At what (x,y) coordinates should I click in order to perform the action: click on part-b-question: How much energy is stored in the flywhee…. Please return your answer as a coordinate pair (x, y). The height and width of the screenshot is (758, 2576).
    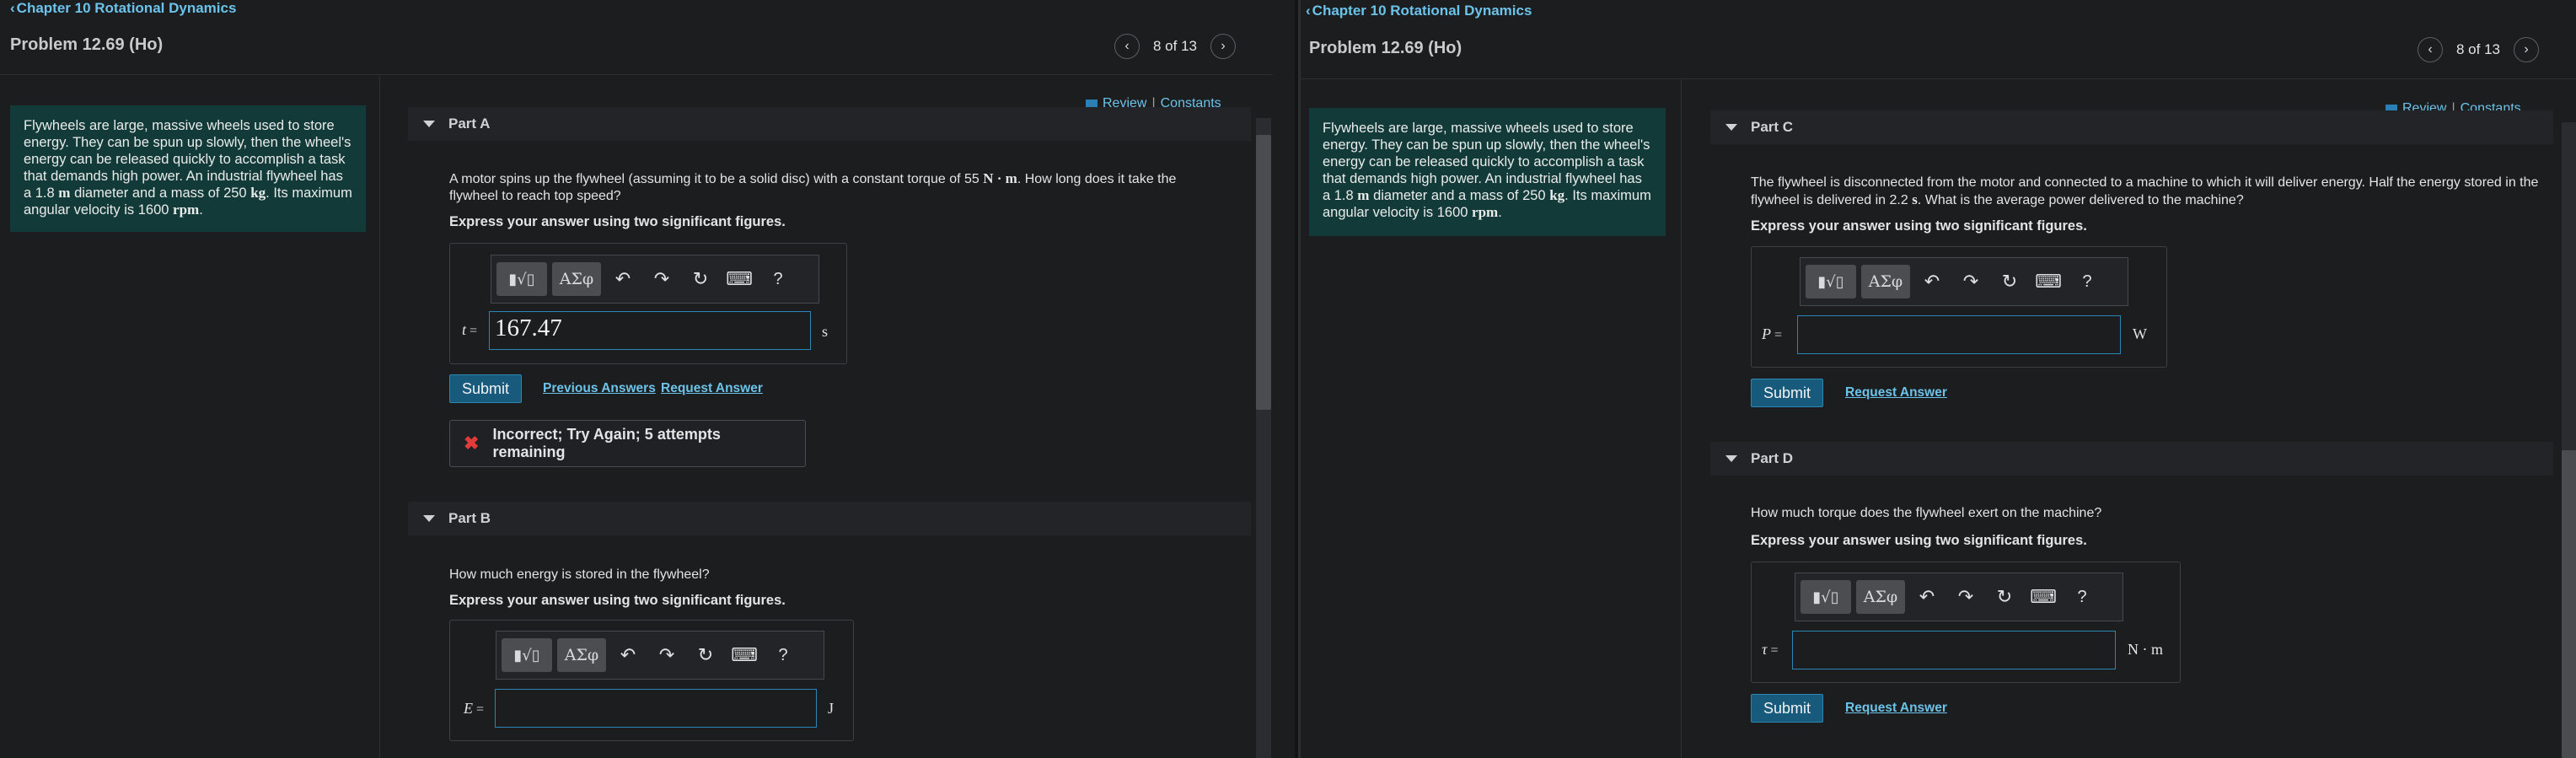
    Looking at the image, I should click on (579, 574).